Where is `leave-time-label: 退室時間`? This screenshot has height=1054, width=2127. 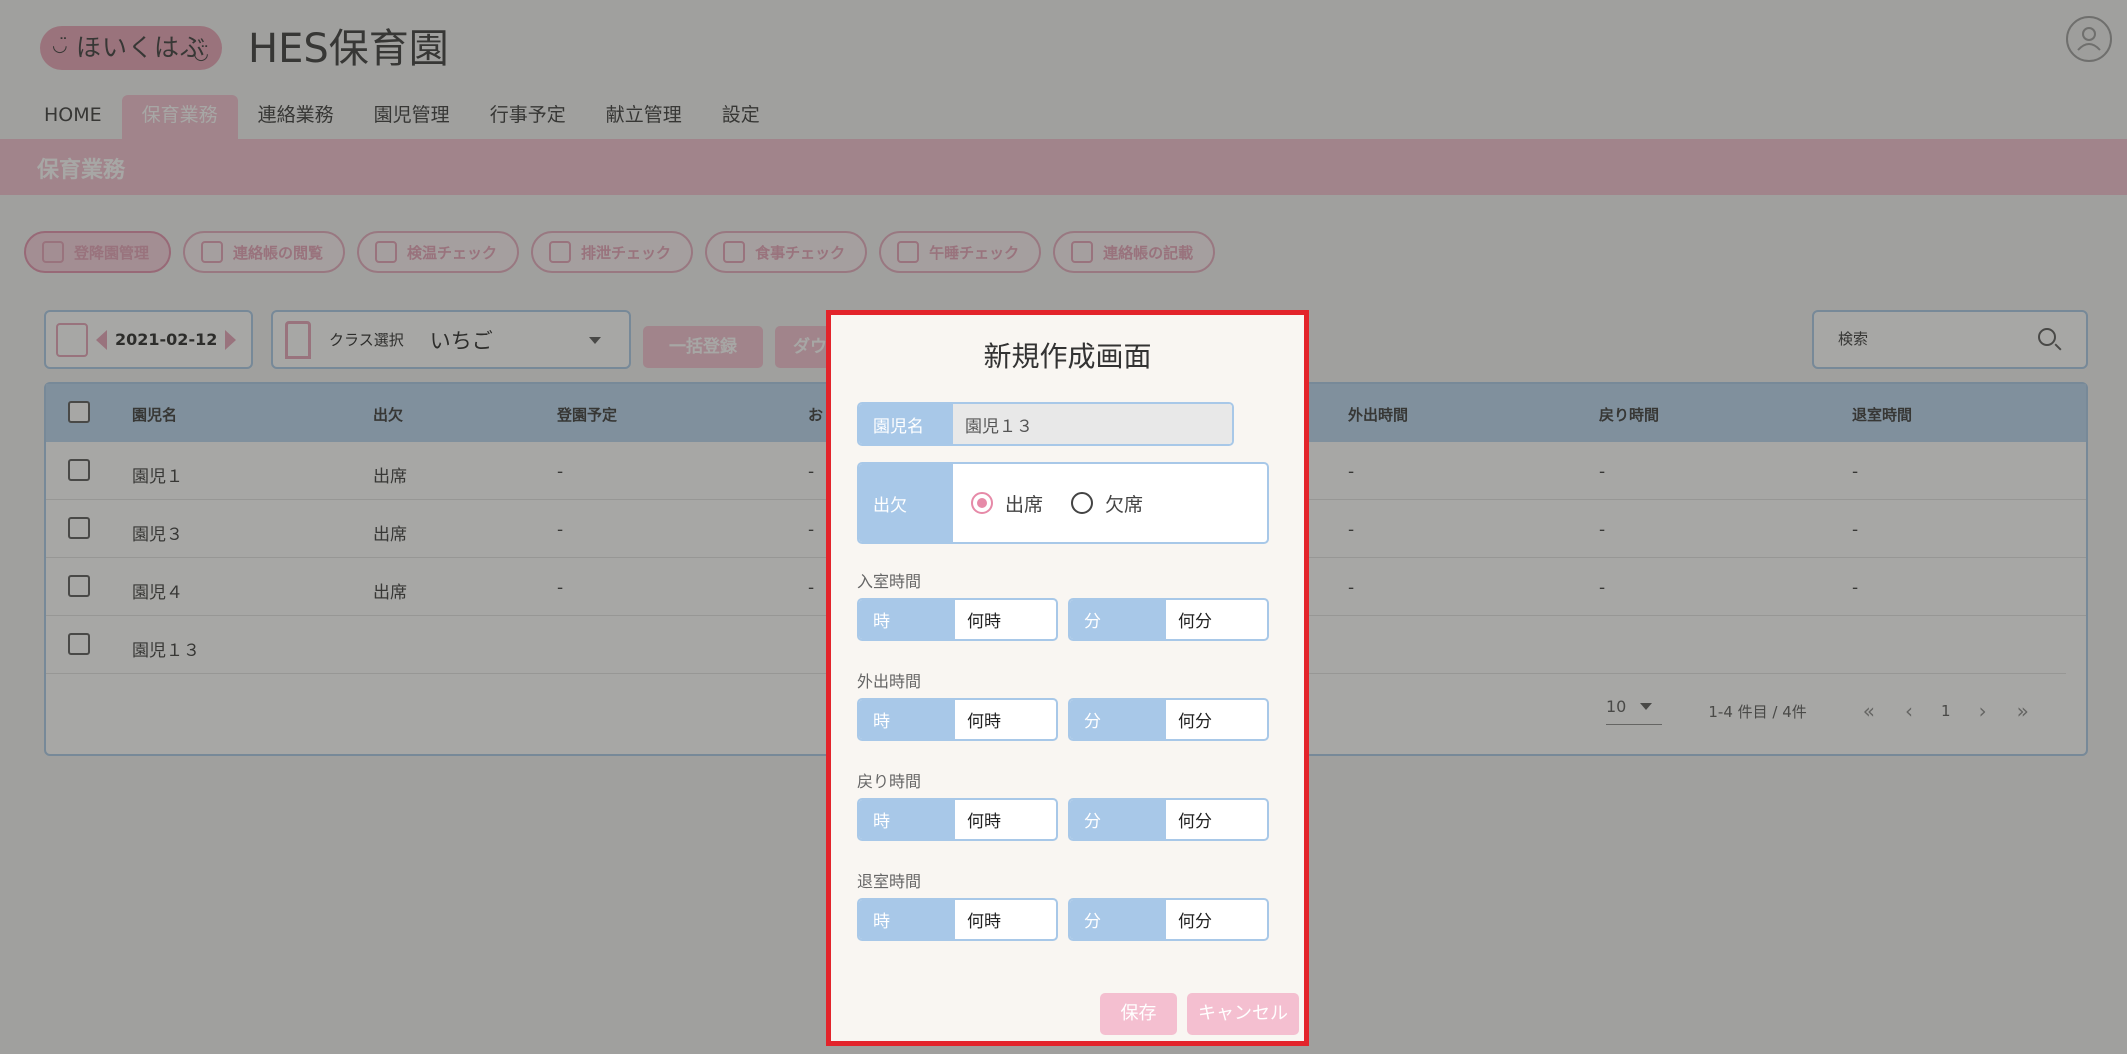 leave-time-label: 退室時間 is located at coordinates (889, 881).